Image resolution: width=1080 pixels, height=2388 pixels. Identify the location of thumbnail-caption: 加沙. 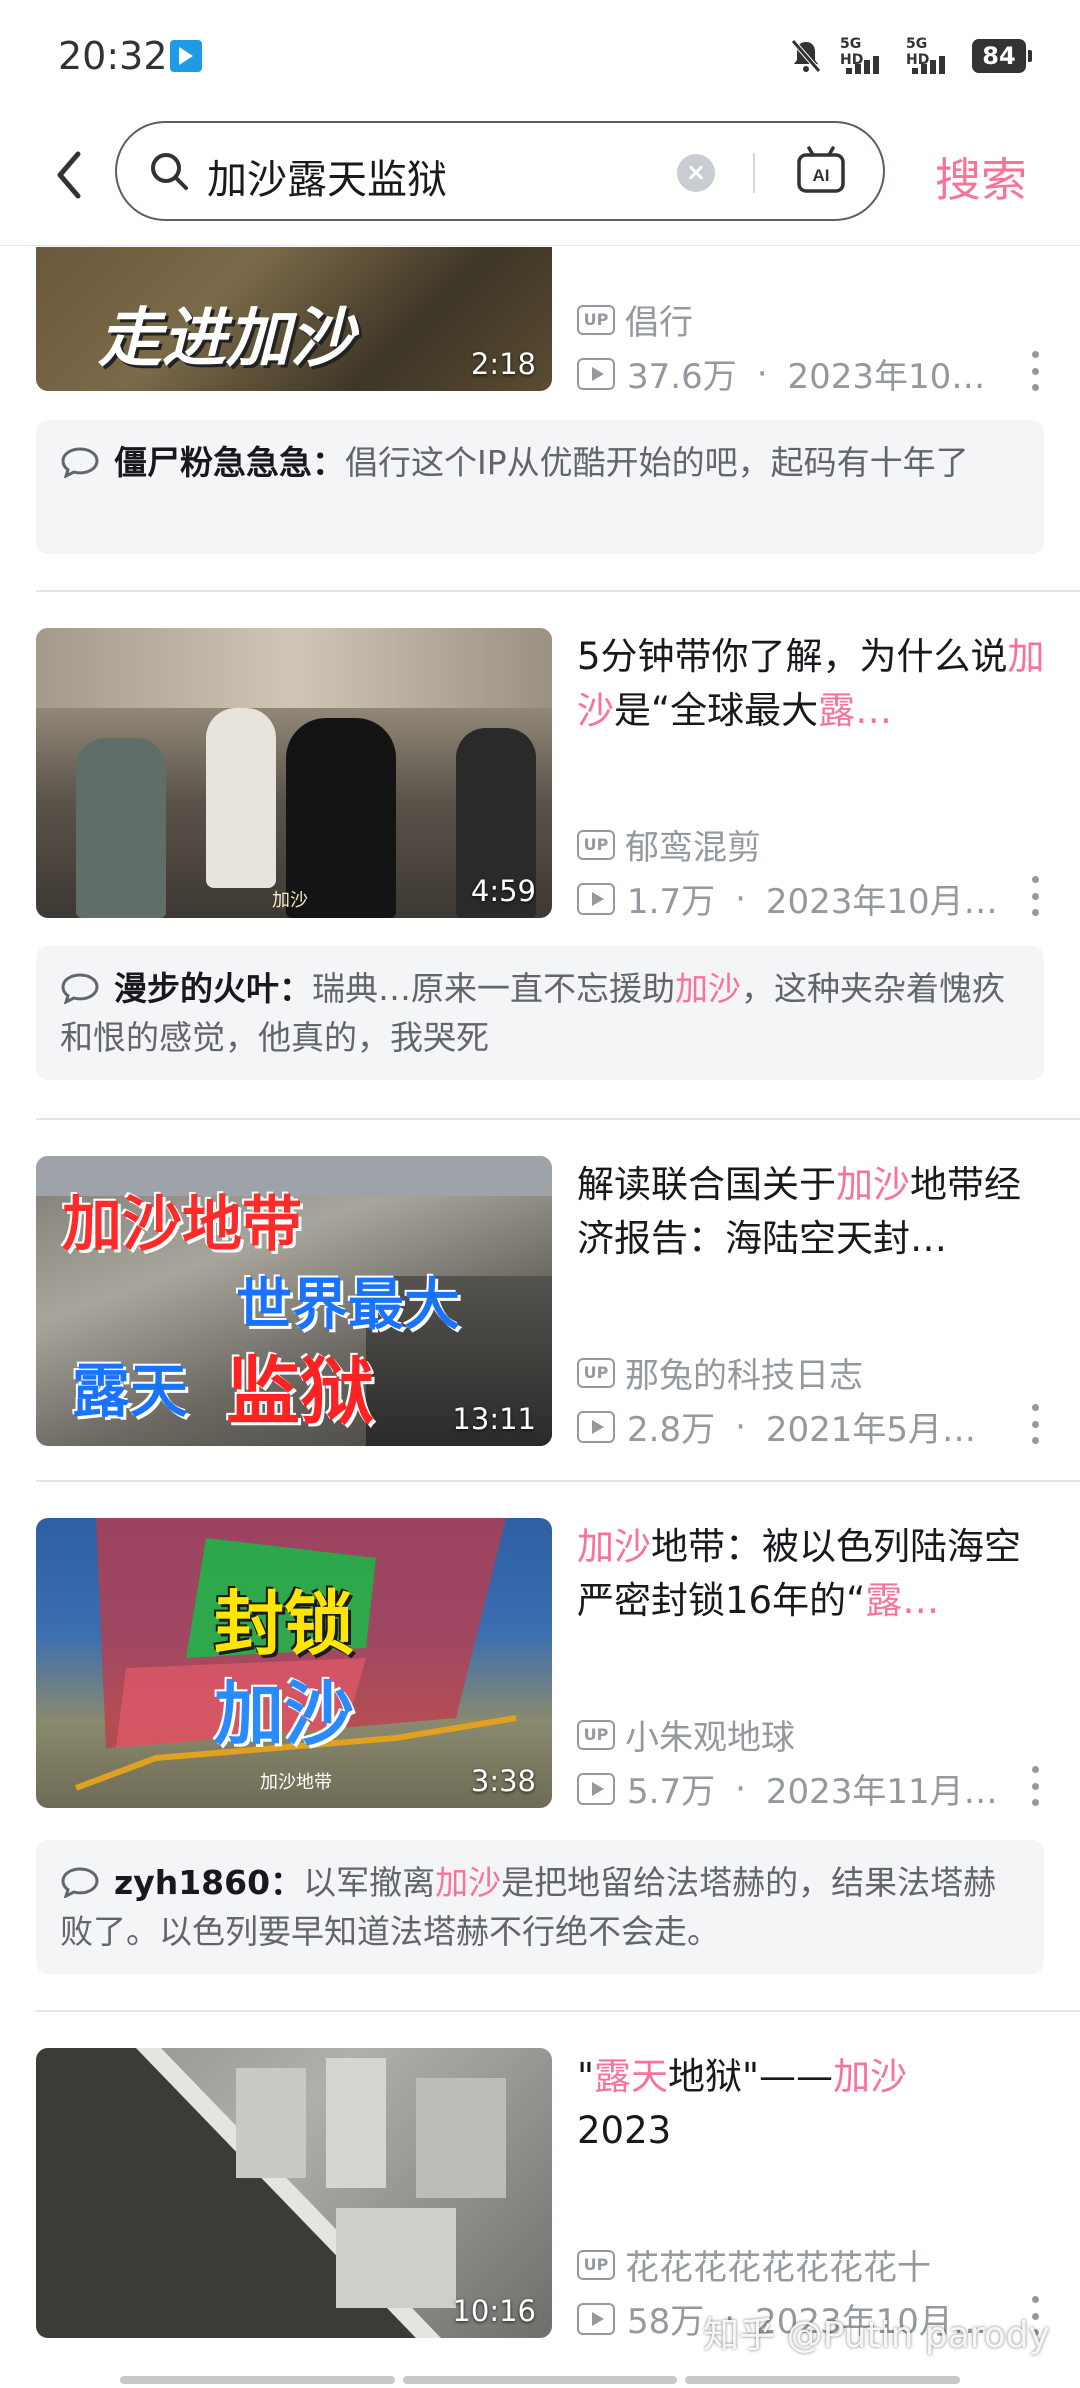
(290, 900).